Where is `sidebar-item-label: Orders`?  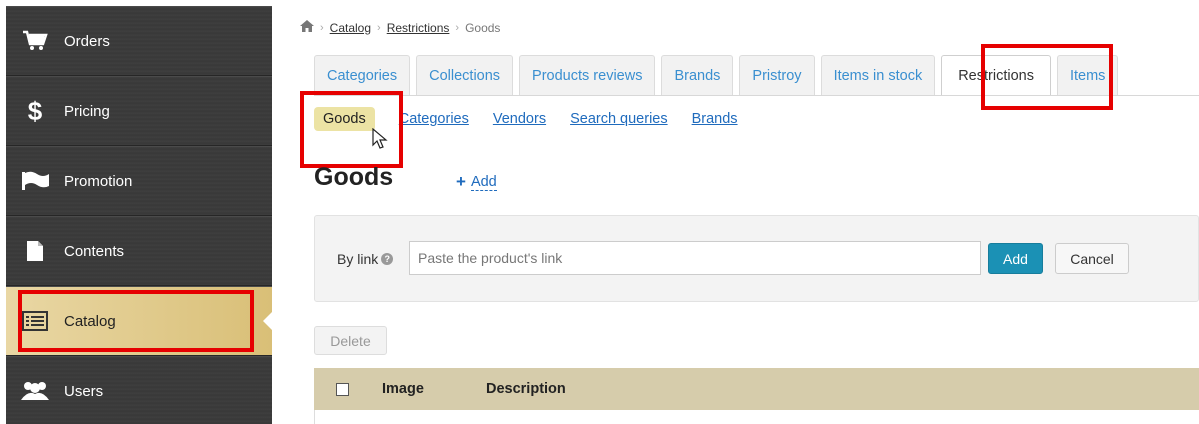 sidebar-item-label: Orders is located at coordinates (87, 41).